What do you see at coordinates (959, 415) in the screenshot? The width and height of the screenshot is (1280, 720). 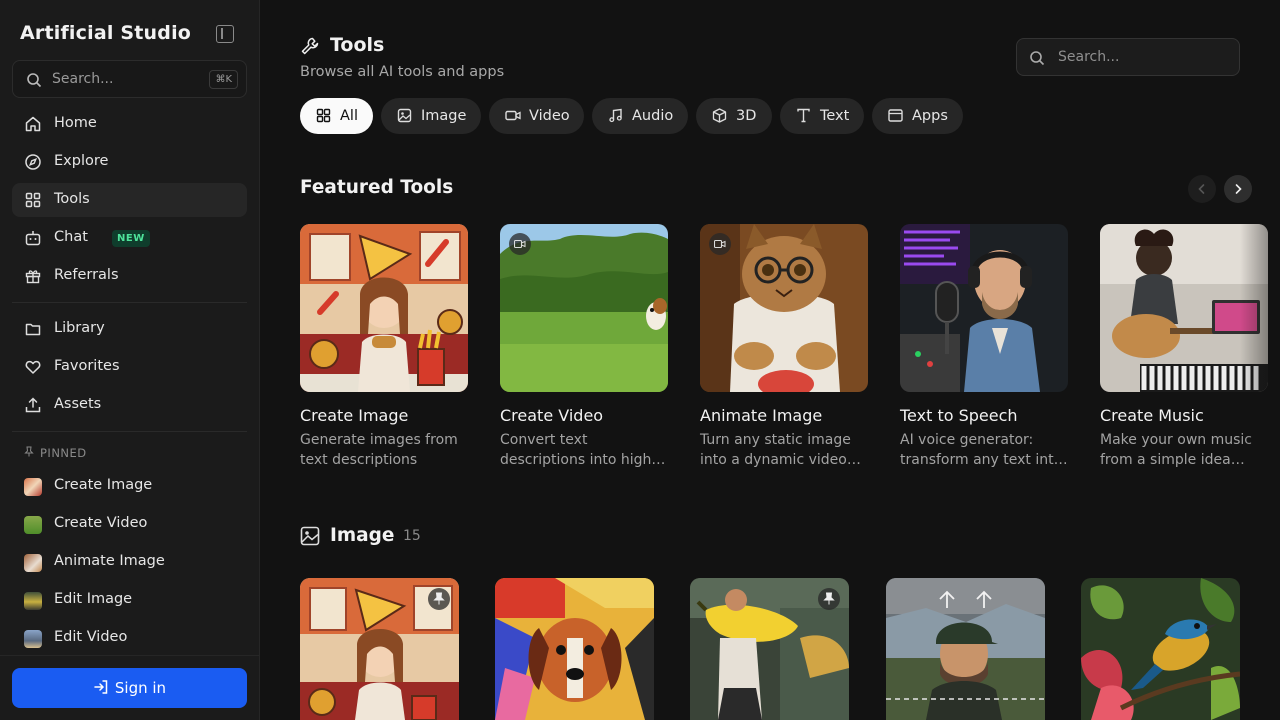 I see `tool-card-title: Text to Speech` at bounding box center [959, 415].